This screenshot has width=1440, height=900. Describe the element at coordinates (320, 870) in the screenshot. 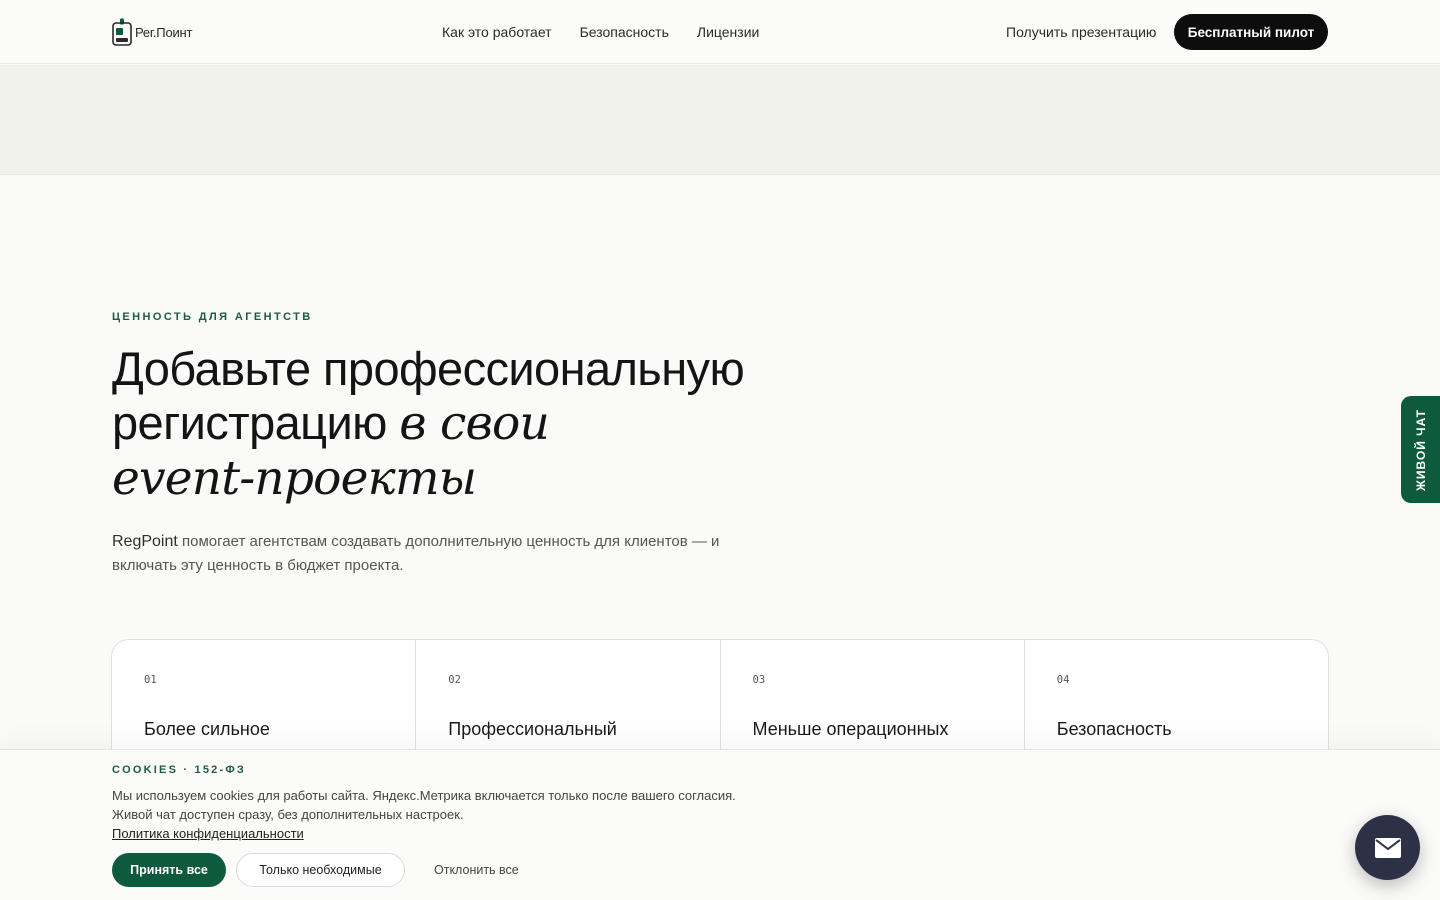

I see `necessary-only-button: Только необходимые` at that location.